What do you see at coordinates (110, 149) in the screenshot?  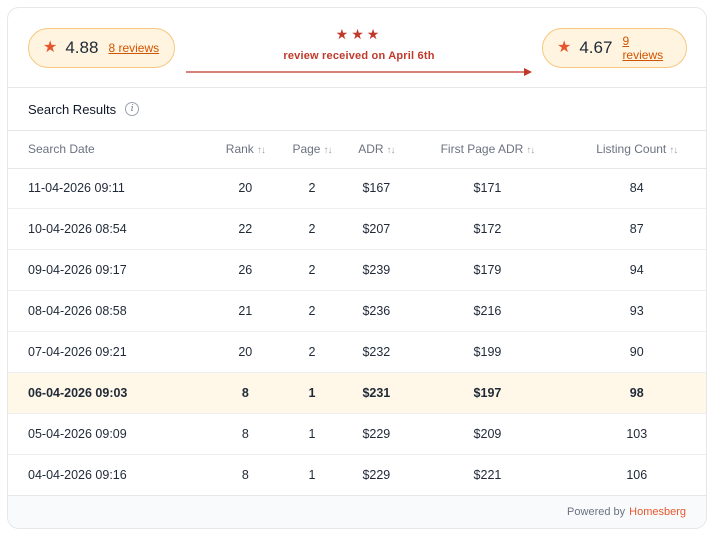 I see `column-header-search-date: Search Date` at bounding box center [110, 149].